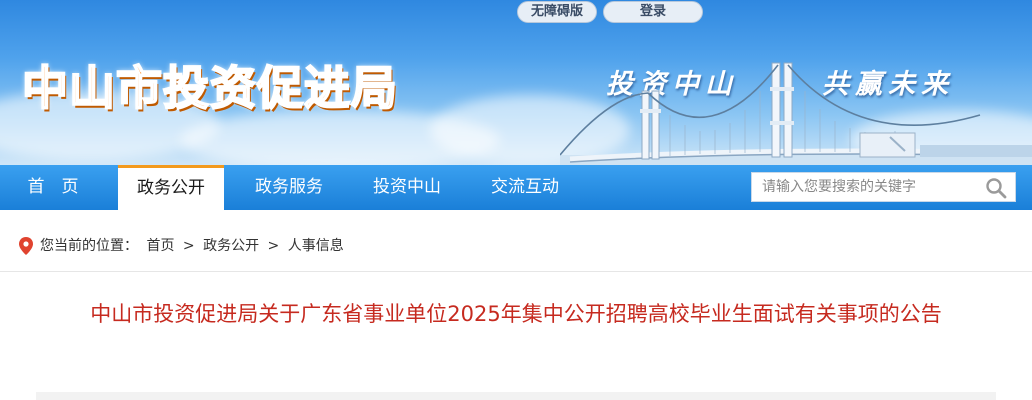 This screenshot has height=400, width=1032. I want to click on nav-item-invest-zhongshan: 投资中山, so click(407, 187).